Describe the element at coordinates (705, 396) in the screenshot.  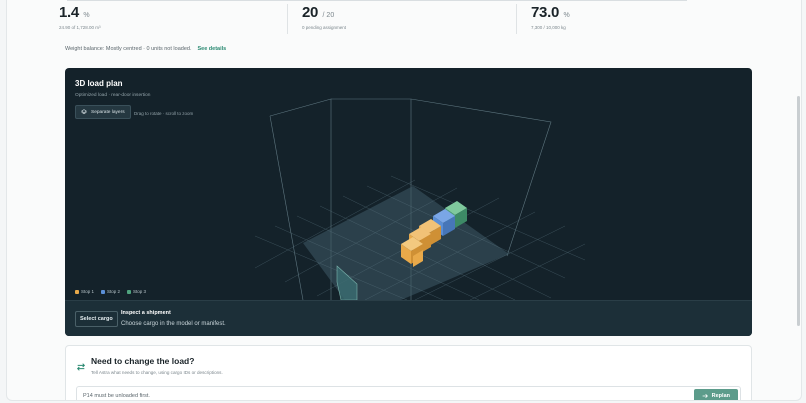
I see `arrow-right-icon` at that location.